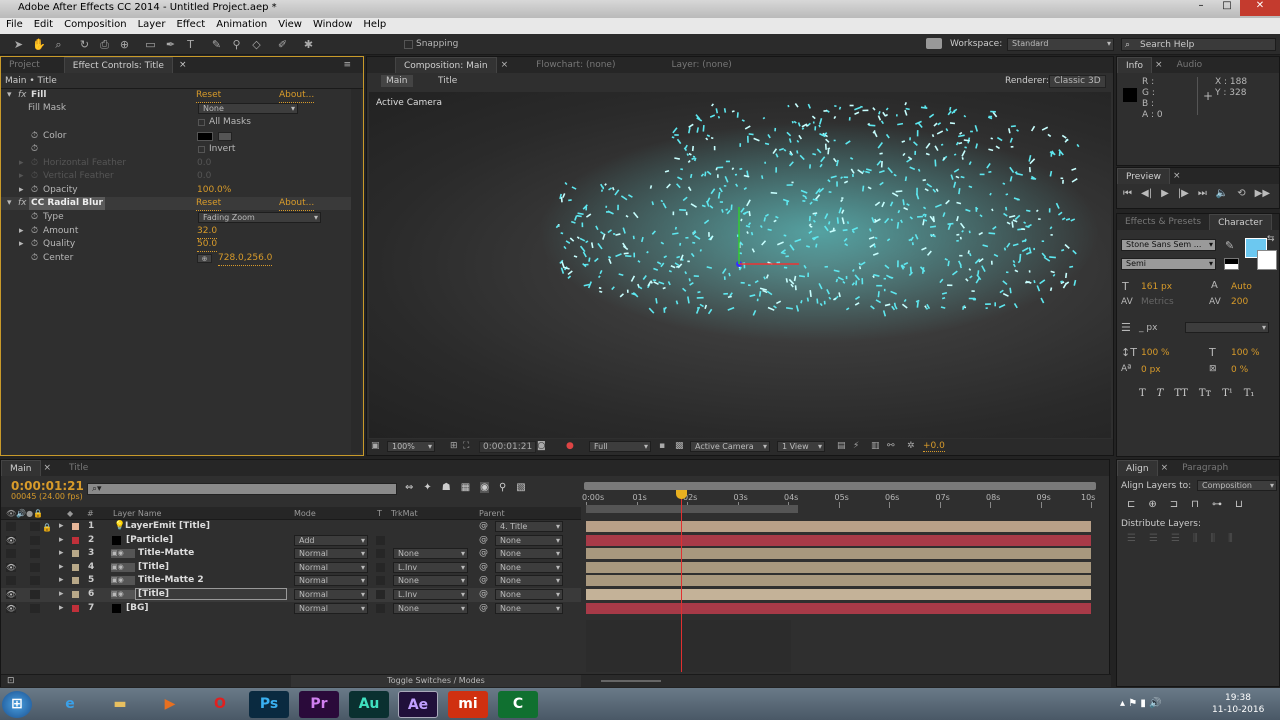 The width and height of the screenshot is (1280, 720). I want to click on layer-row: 👁 ▸ 2 [Particle] Add @ None, so click(291, 541).